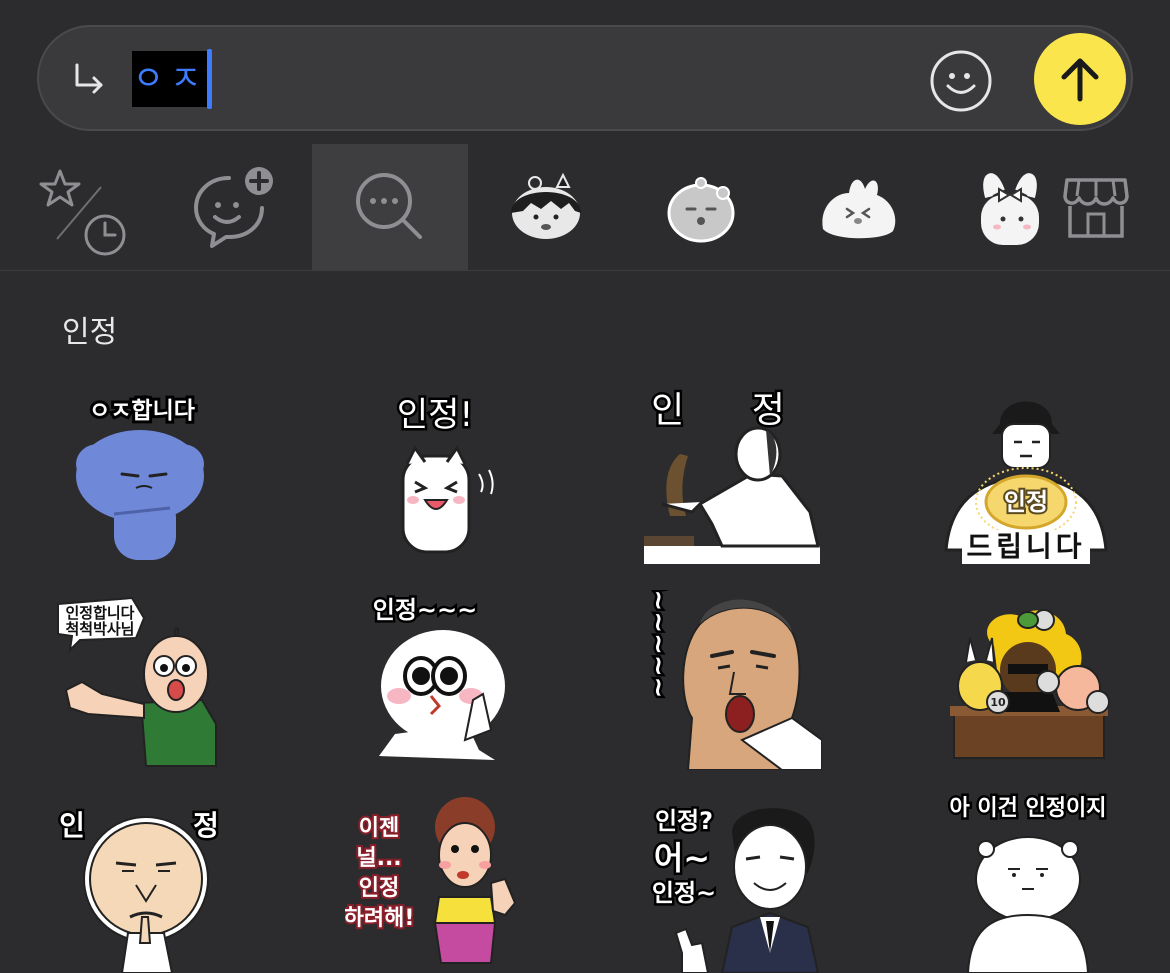 Image resolution: width=1170 pixels, height=973 pixels. I want to click on sticker-caption-3: 인정~, so click(684, 893).